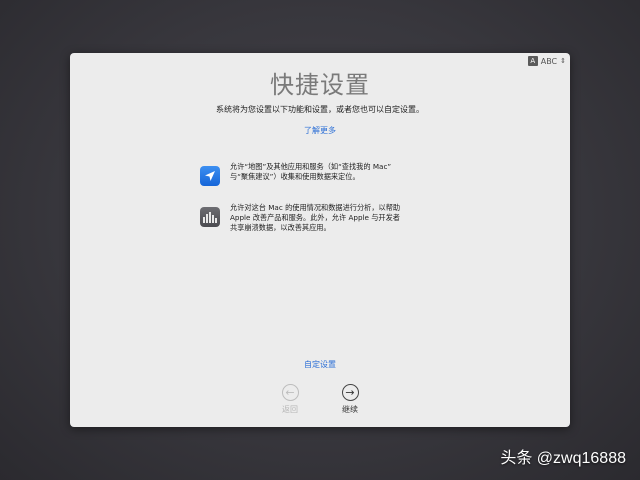 This screenshot has height=480, width=640. What do you see at coordinates (210, 217) in the screenshot?
I see `analytics-bars-icon` at bounding box center [210, 217].